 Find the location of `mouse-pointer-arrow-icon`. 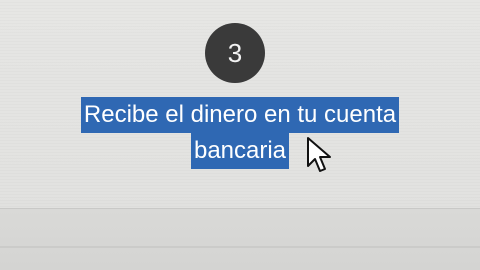

mouse-pointer-arrow-icon is located at coordinates (319, 154).